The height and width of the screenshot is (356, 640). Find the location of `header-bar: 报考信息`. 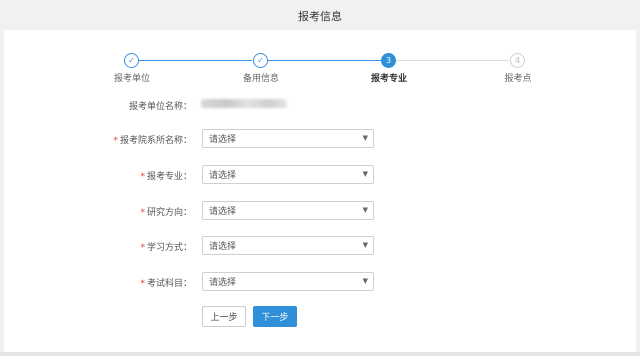

header-bar: 报考信息 is located at coordinates (320, 15).